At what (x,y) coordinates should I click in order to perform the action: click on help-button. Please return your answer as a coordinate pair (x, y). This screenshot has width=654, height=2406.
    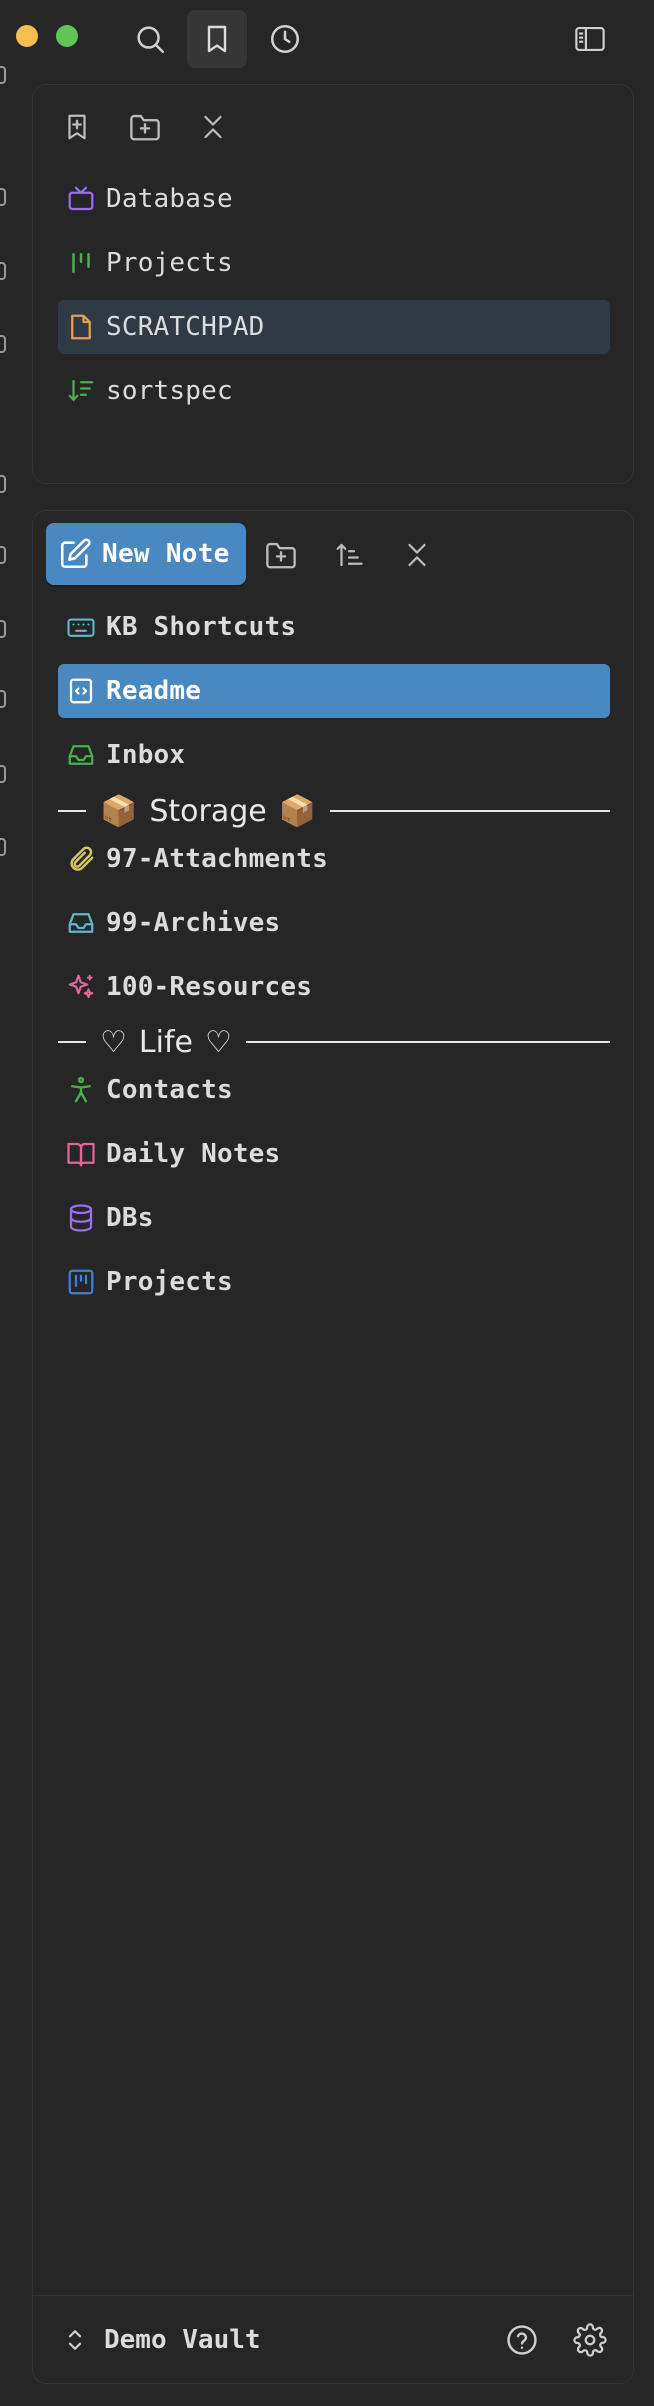
    Looking at the image, I should click on (522, 2340).